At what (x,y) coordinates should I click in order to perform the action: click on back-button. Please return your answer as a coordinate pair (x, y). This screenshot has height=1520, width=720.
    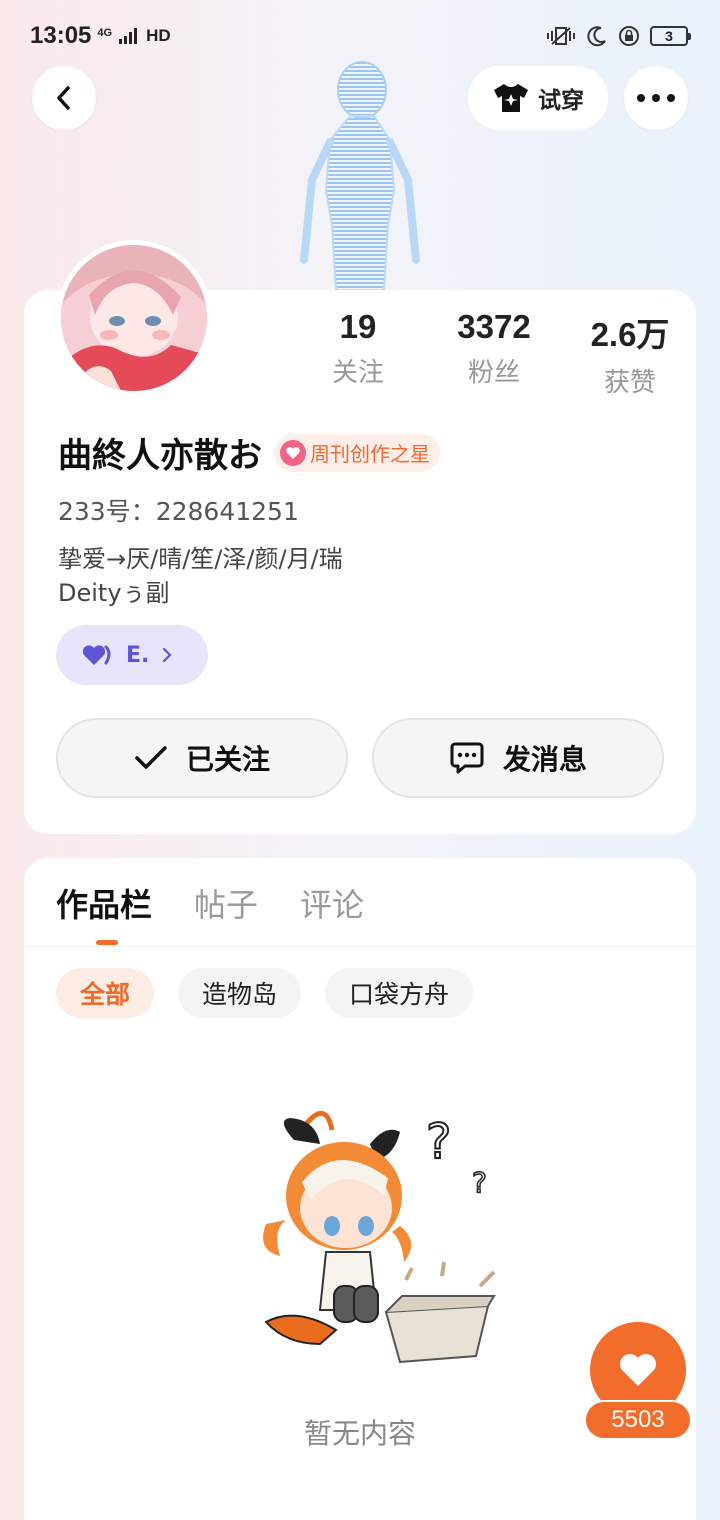
    Looking at the image, I should click on (64, 98).